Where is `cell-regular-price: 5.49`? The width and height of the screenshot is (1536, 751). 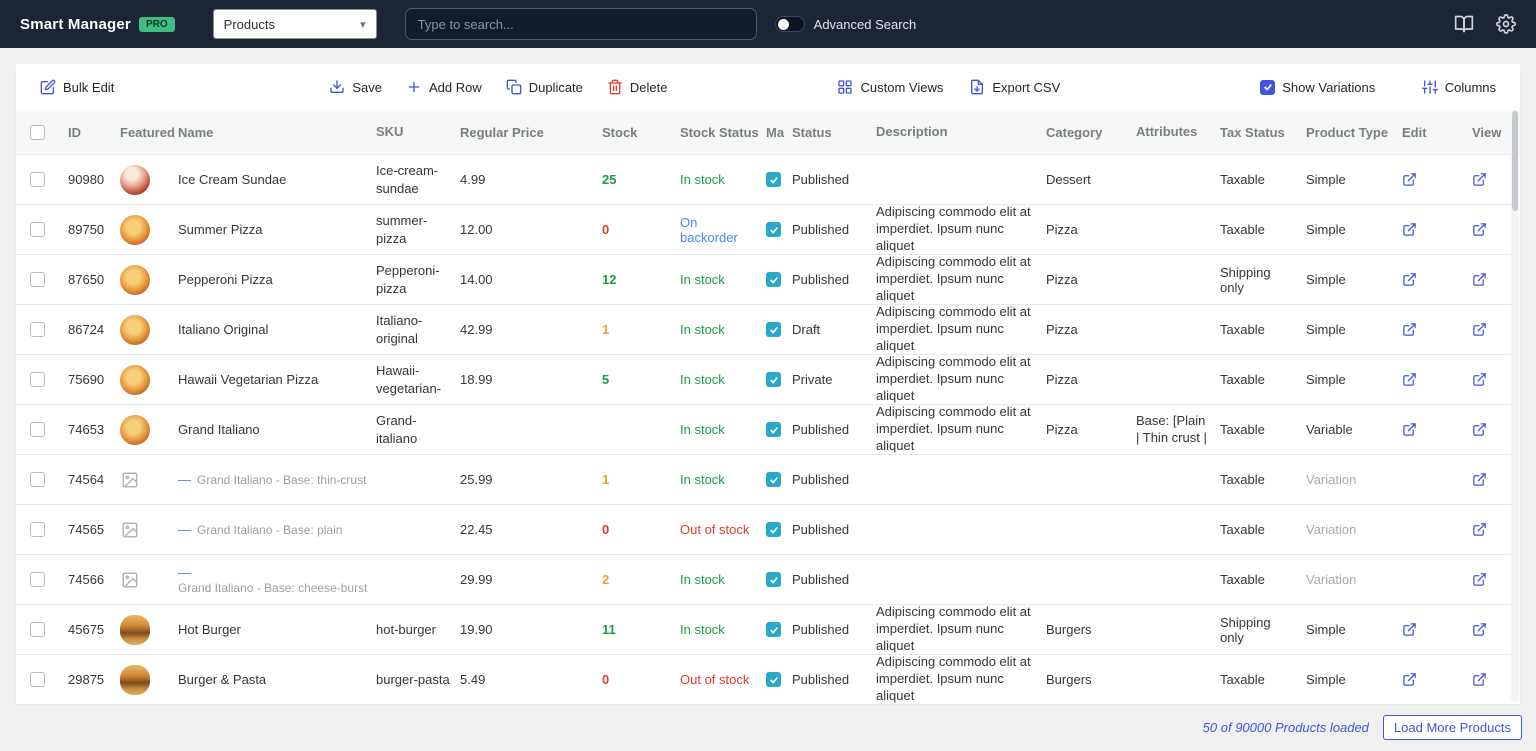
cell-regular-price: 5.49 is located at coordinates (531, 679).